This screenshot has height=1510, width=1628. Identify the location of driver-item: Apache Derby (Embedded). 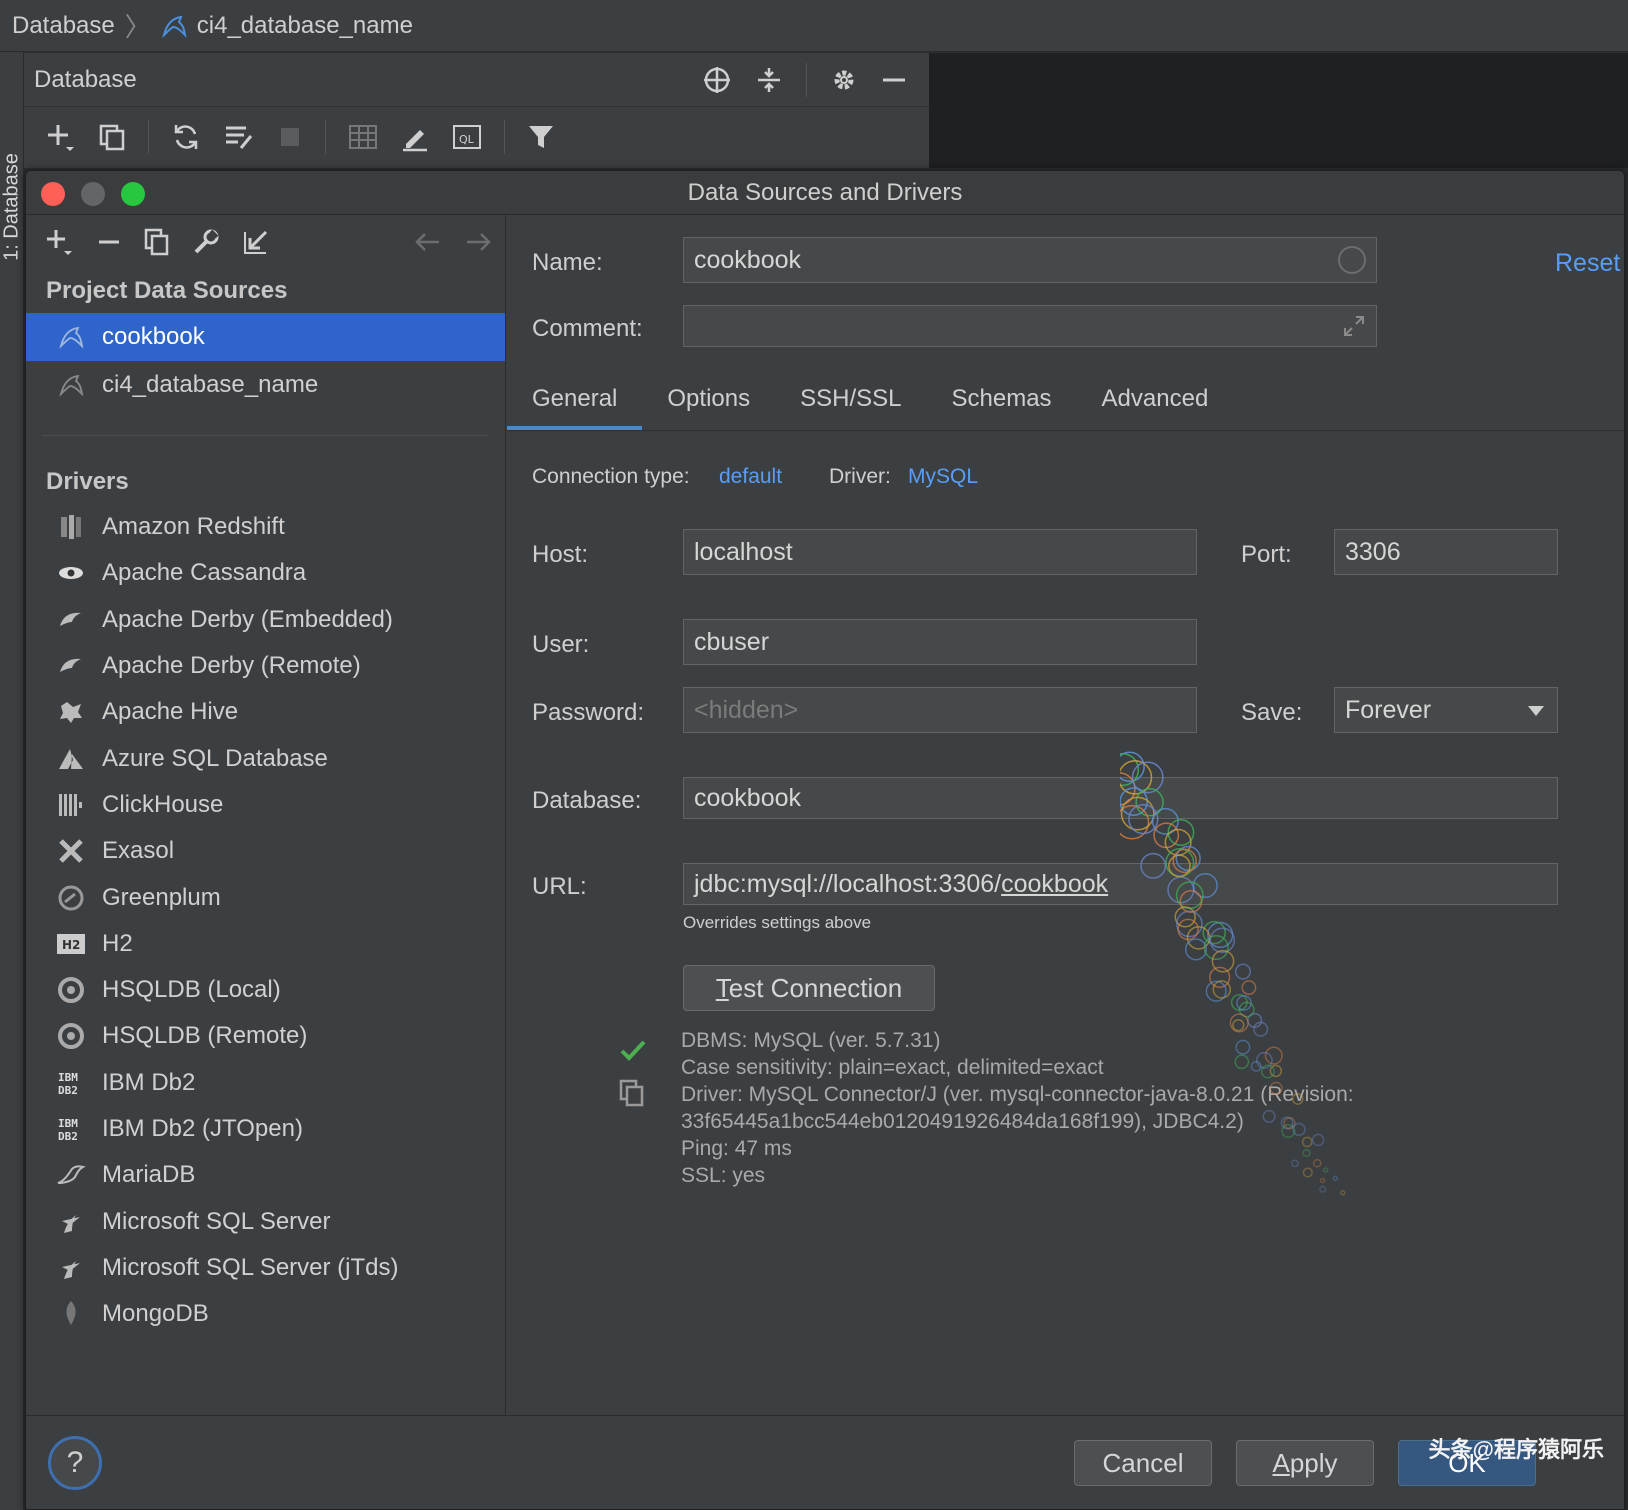
(265, 620).